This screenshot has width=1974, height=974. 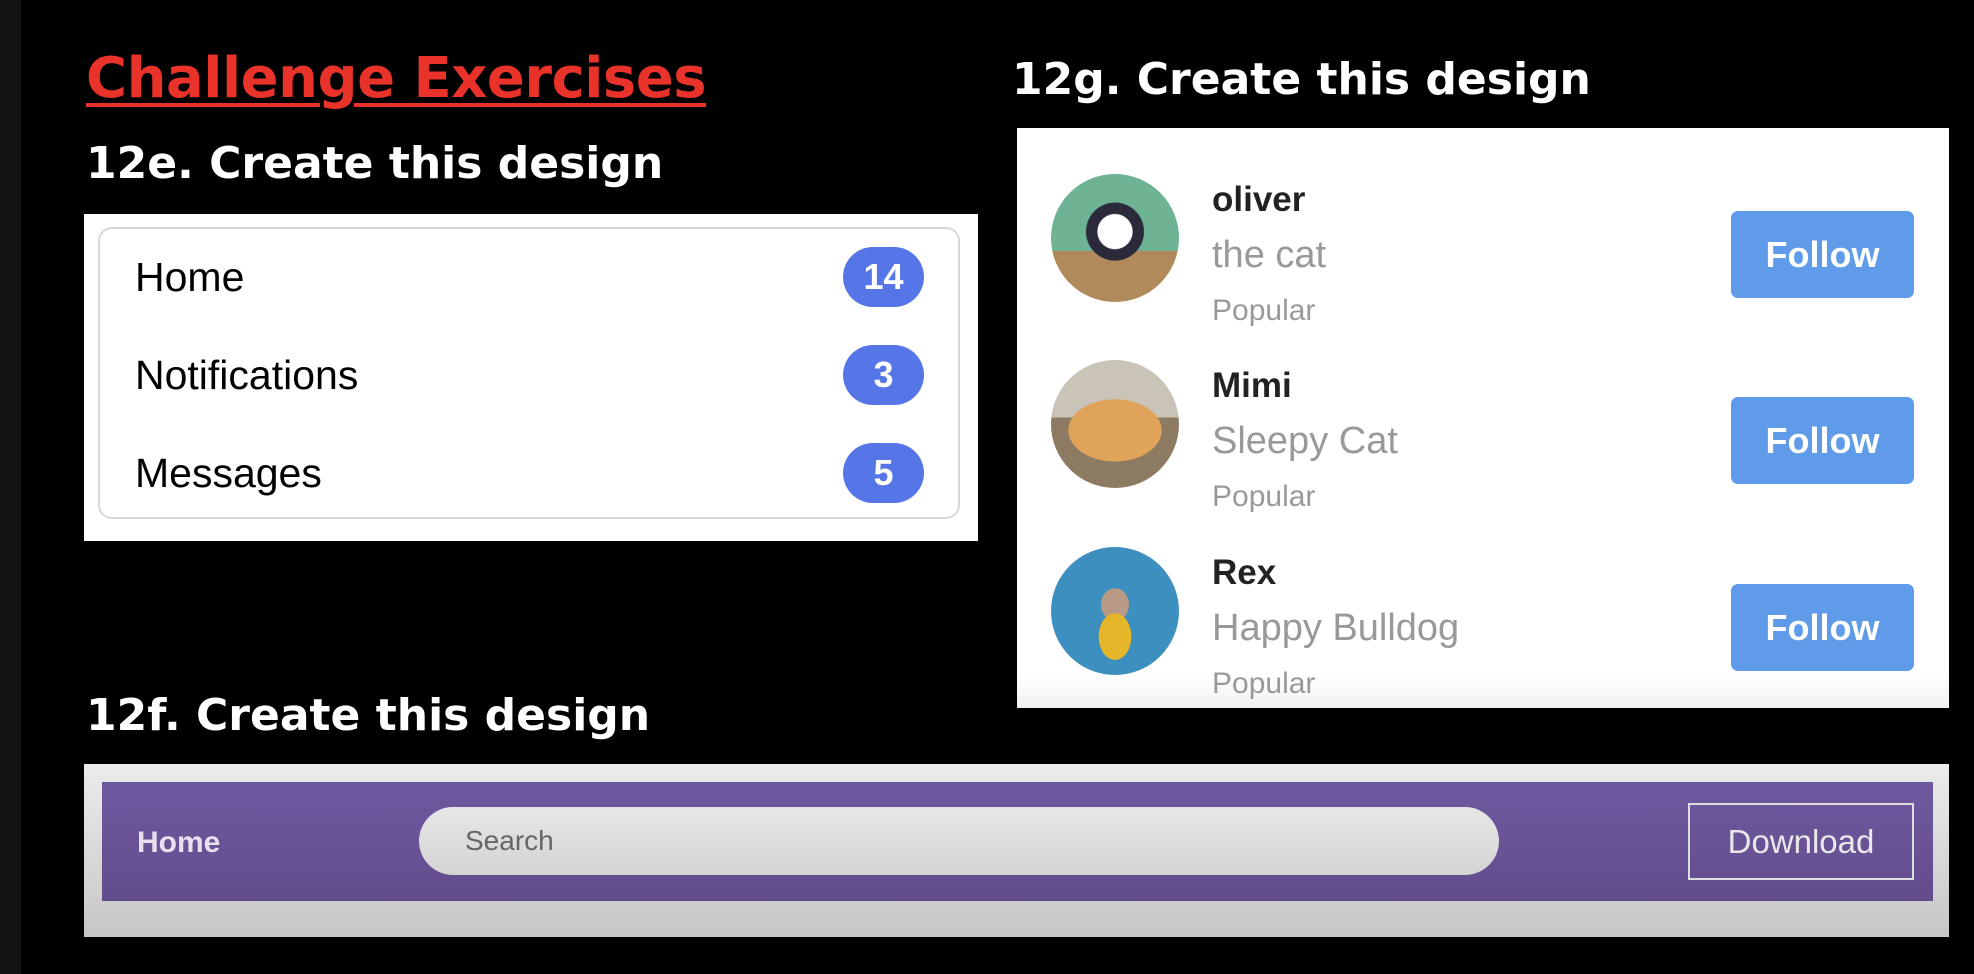 What do you see at coordinates (10, 487) in the screenshot?
I see `left-edge-strip` at bounding box center [10, 487].